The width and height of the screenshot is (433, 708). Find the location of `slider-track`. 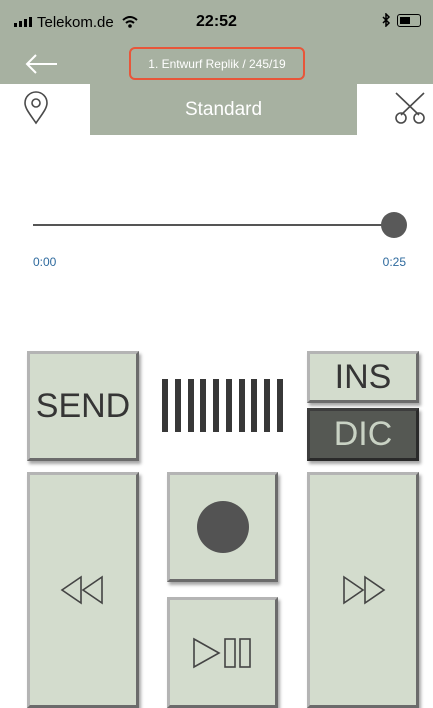

slider-track is located at coordinates (213, 225).